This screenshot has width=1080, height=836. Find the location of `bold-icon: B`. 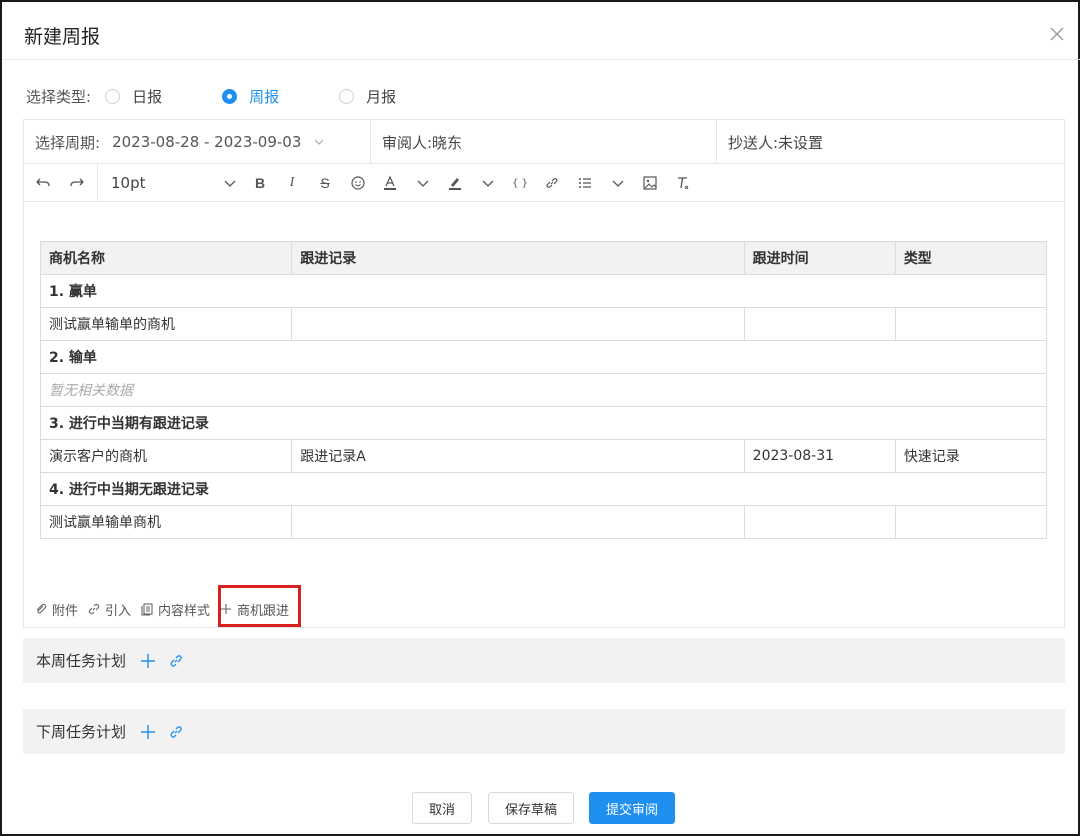

bold-icon: B is located at coordinates (260, 183).